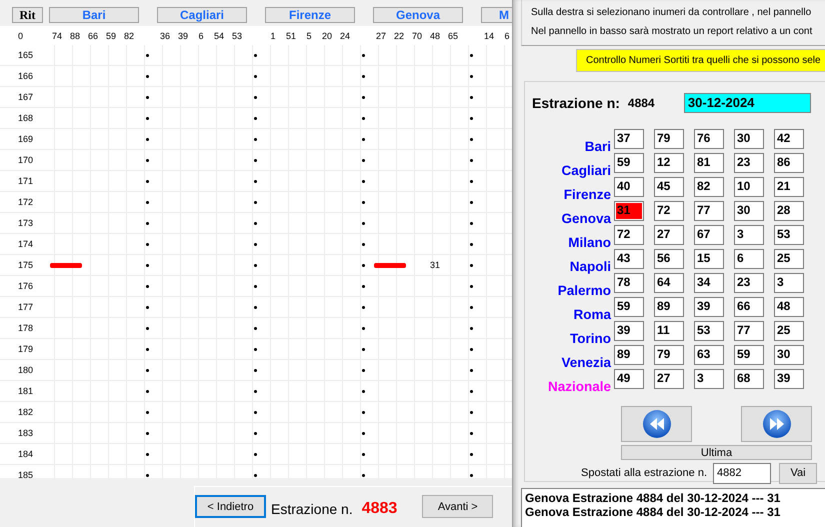  What do you see at coordinates (776, 424) in the screenshot?
I see `next-button` at bounding box center [776, 424].